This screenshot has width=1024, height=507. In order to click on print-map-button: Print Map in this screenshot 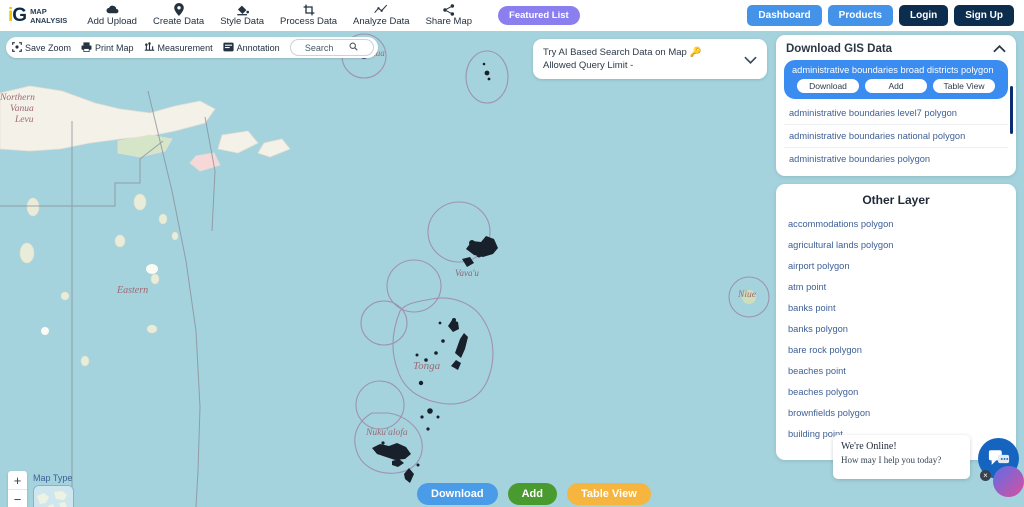, I will do `click(107, 47)`.